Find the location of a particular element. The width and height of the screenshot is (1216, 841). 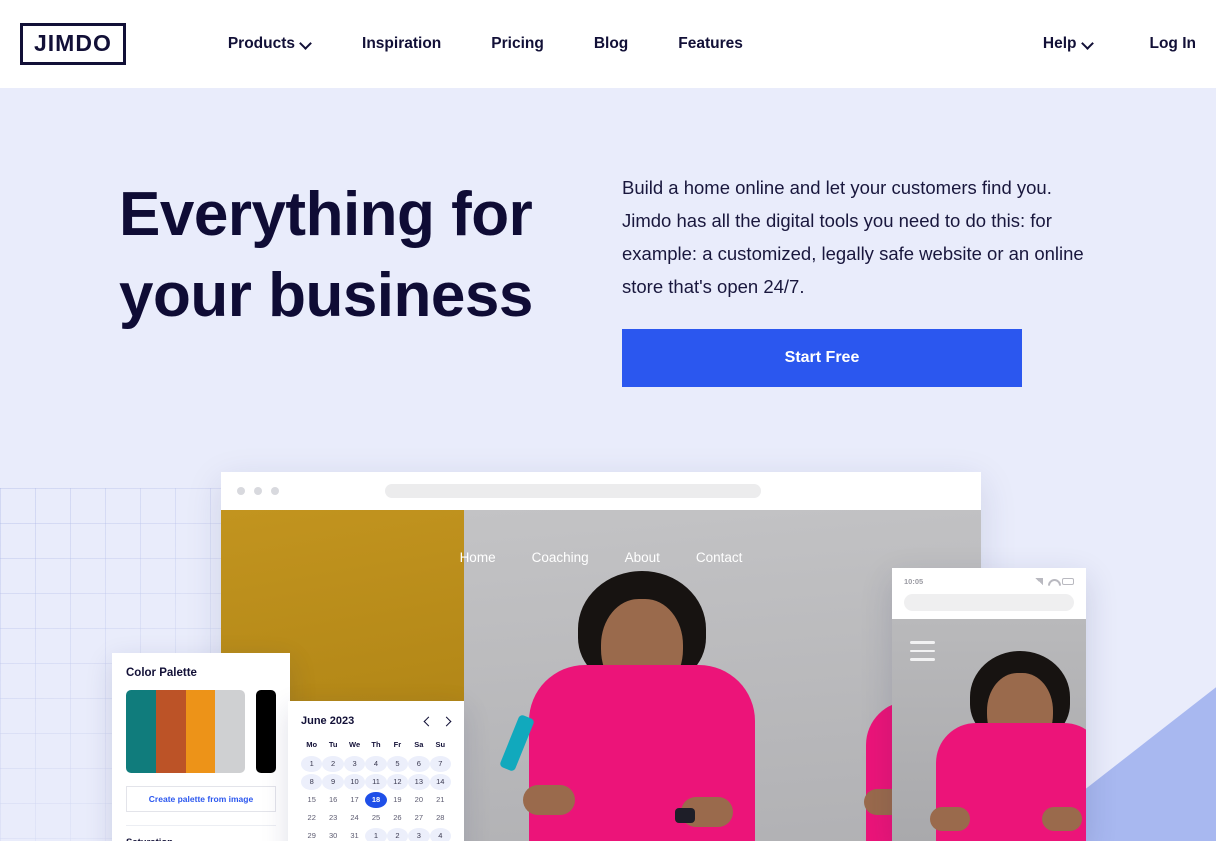

calendar-day: 24 is located at coordinates (354, 818).